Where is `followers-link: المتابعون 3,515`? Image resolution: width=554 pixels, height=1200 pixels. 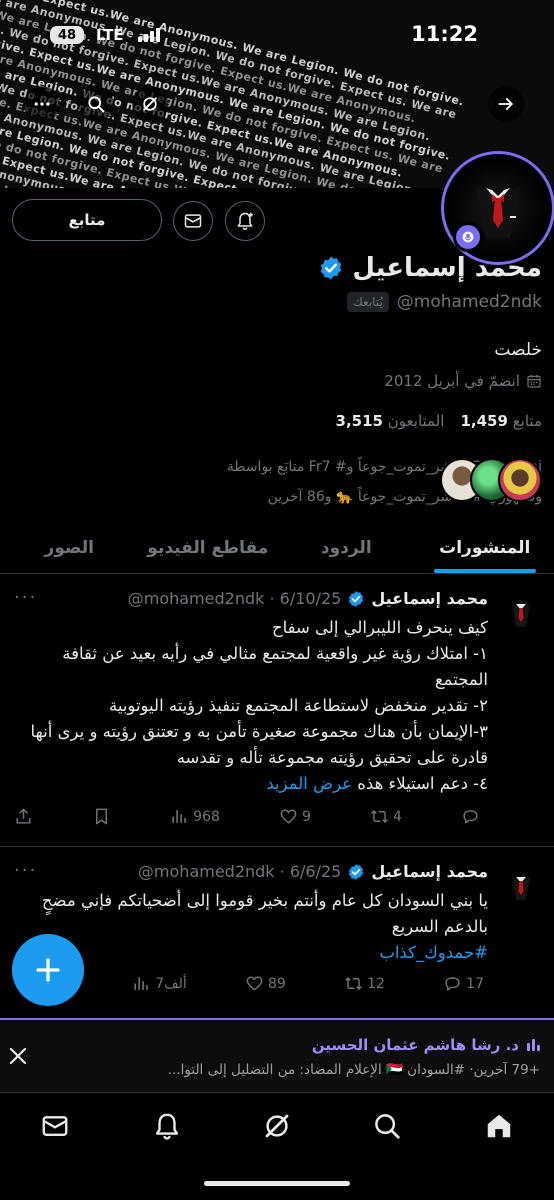 followers-link: المتابعون 3,515 is located at coordinates (390, 421).